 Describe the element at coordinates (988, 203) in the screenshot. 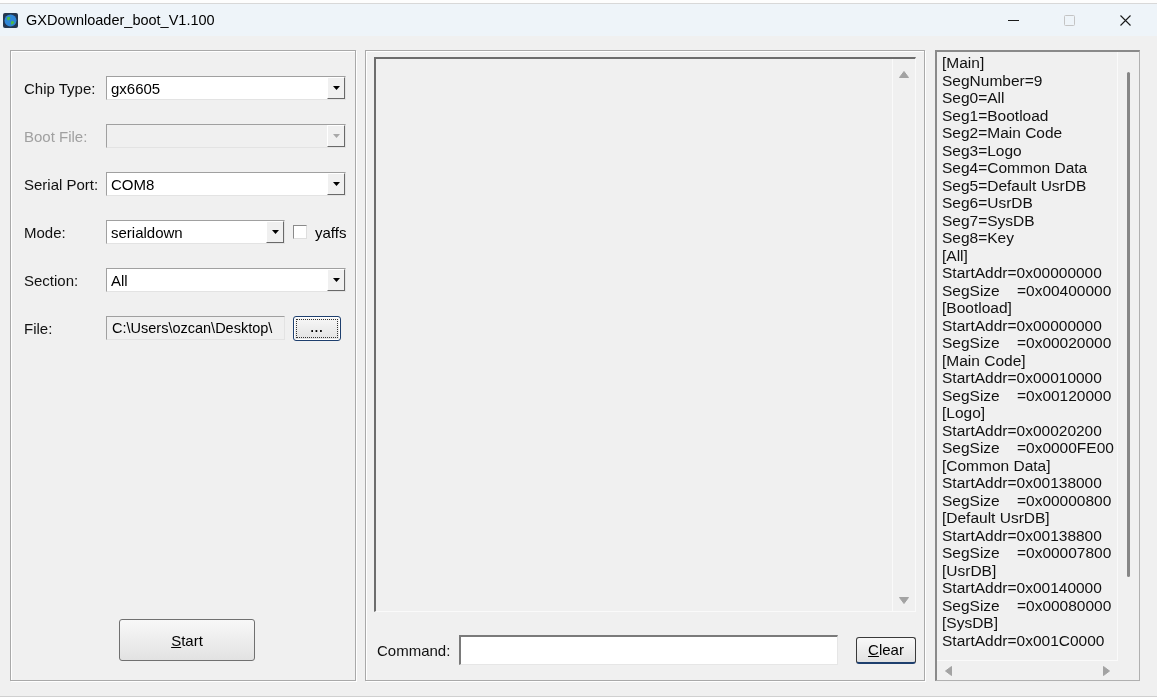

I see `config-line: Seg6=UsrDB` at that location.